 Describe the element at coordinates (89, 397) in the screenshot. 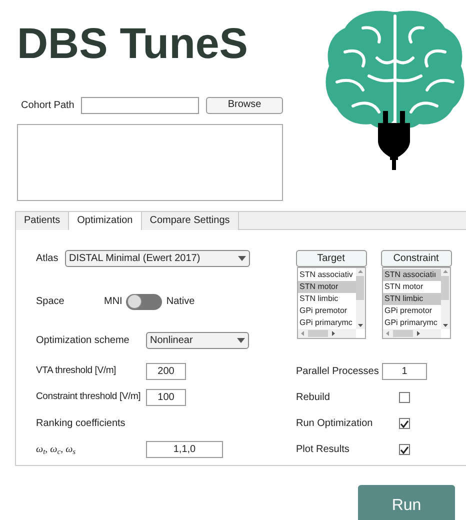

I see `field-label: Constraint threshold [V/m]` at that location.